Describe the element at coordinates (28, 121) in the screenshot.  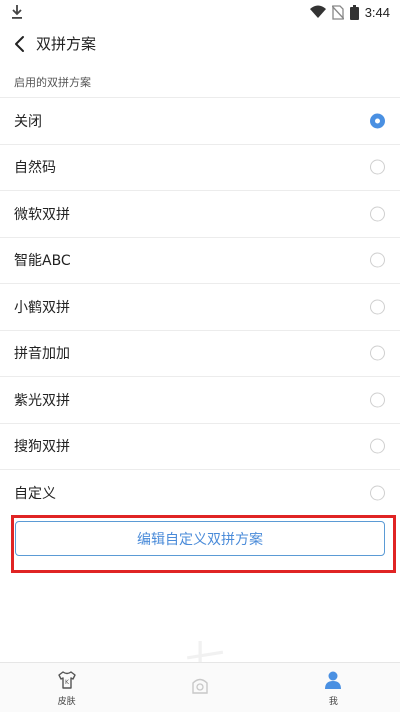
I see `option-label: 关闭` at that location.